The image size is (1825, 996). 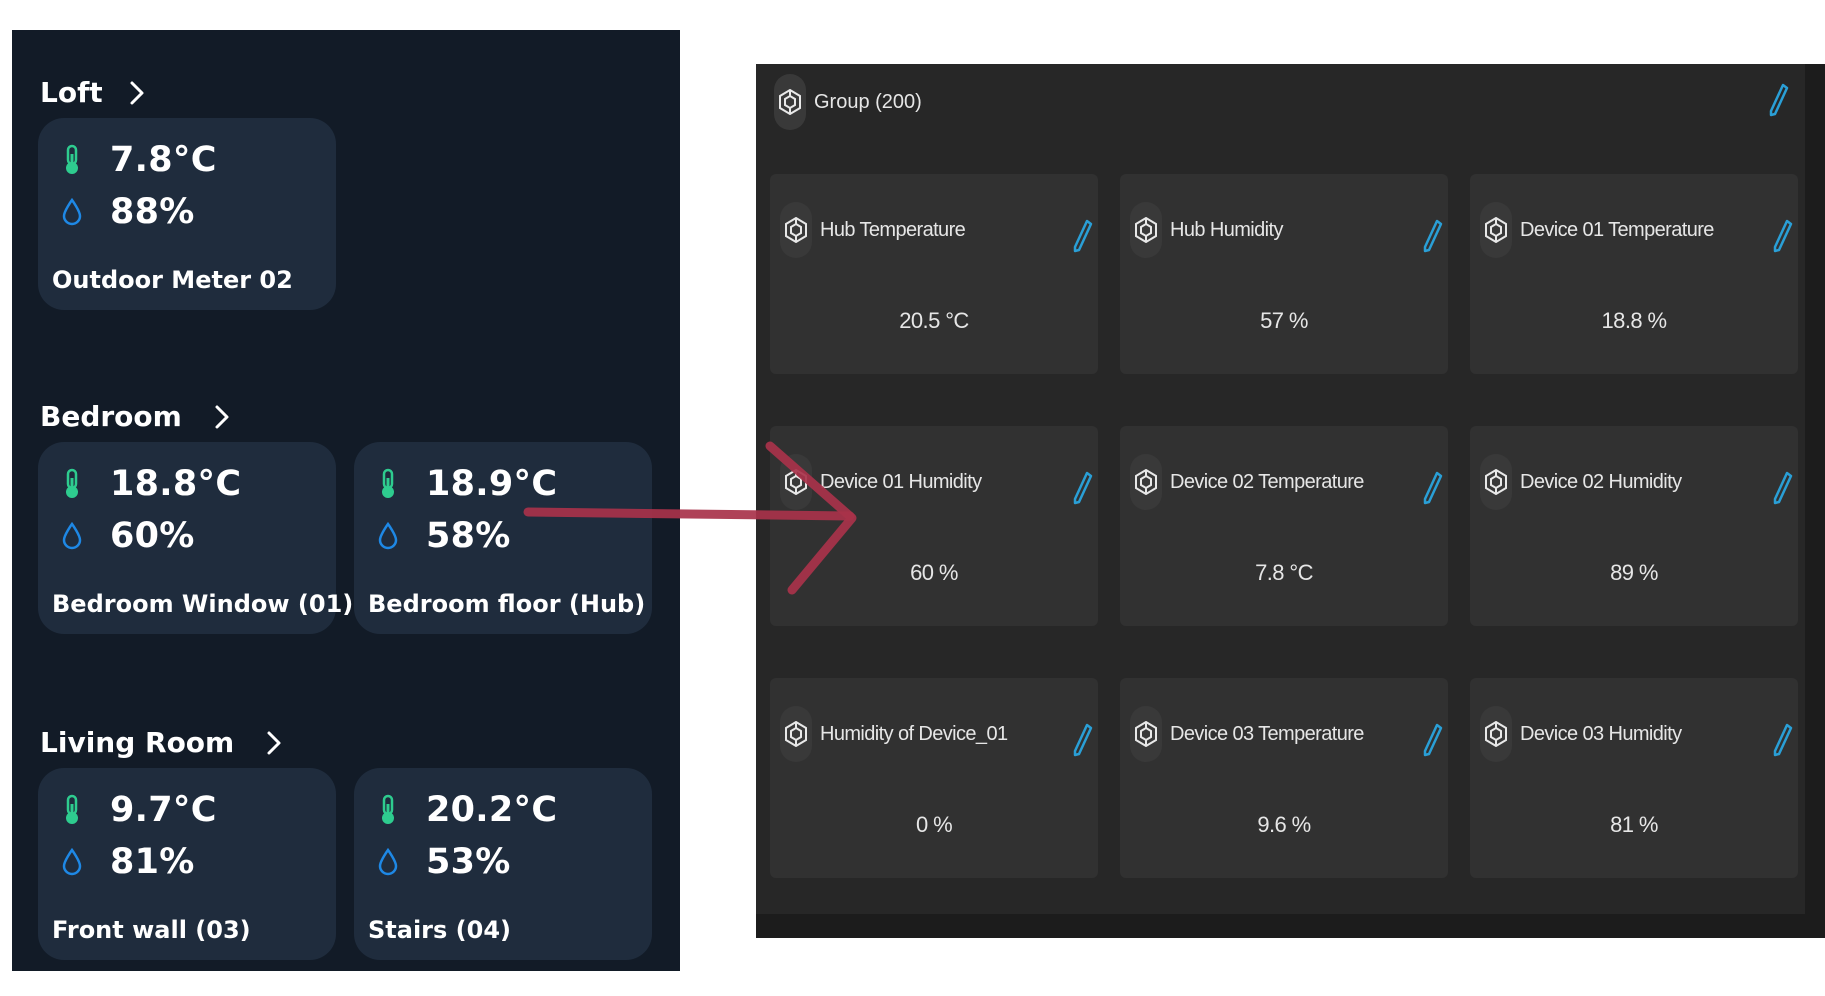 I want to click on entity-card: Device 01 Humidity 60 %, so click(x=934, y=526).